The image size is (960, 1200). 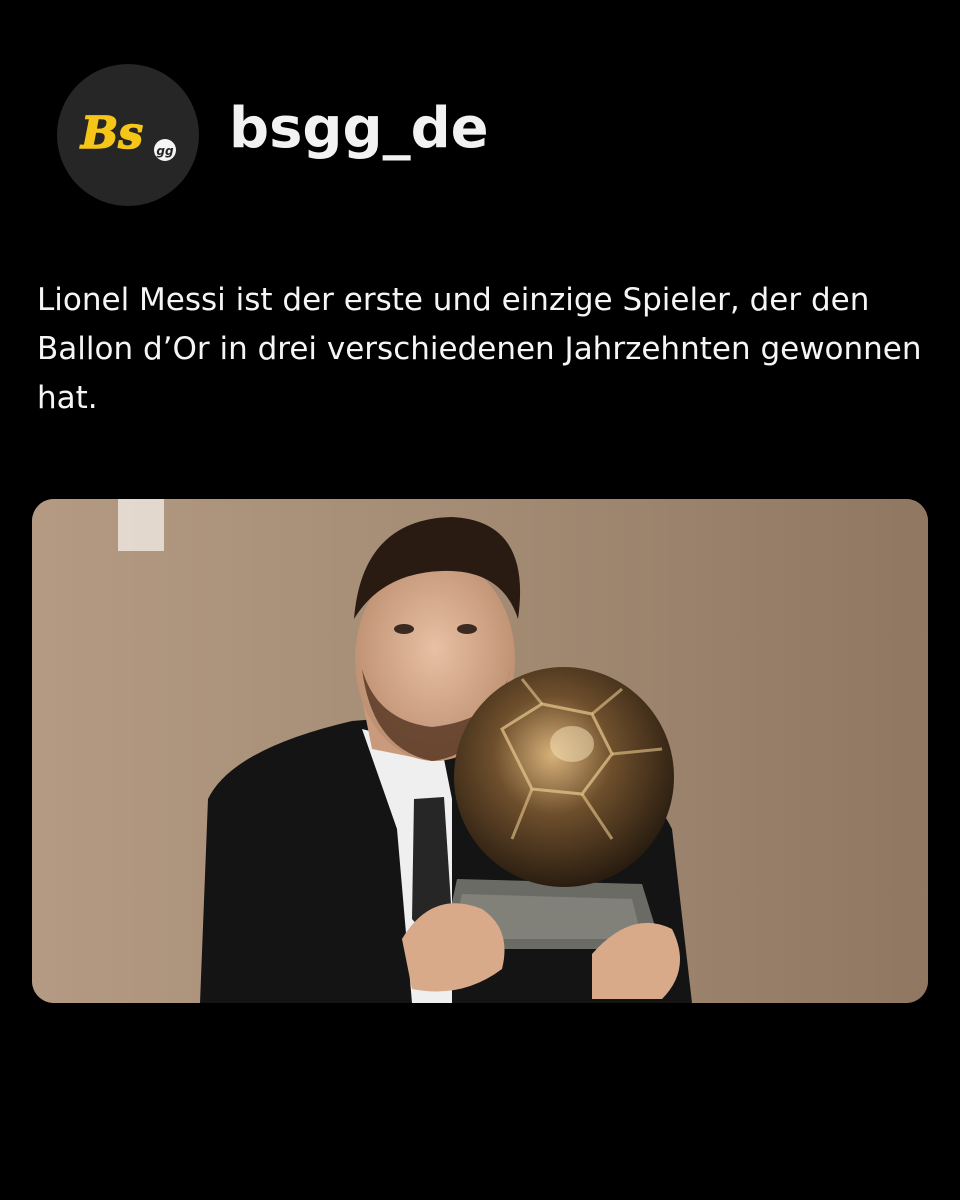 What do you see at coordinates (359, 129) in the screenshot?
I see `username: bsgg_de` at bounding box center [359, 129].